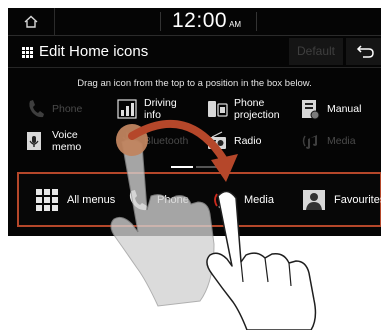 The width and height of the screenshot is (381, 330). Describe the element at coordinates (261, 260) in the screenshot. I see `pointing-hand-illustration` at that location.